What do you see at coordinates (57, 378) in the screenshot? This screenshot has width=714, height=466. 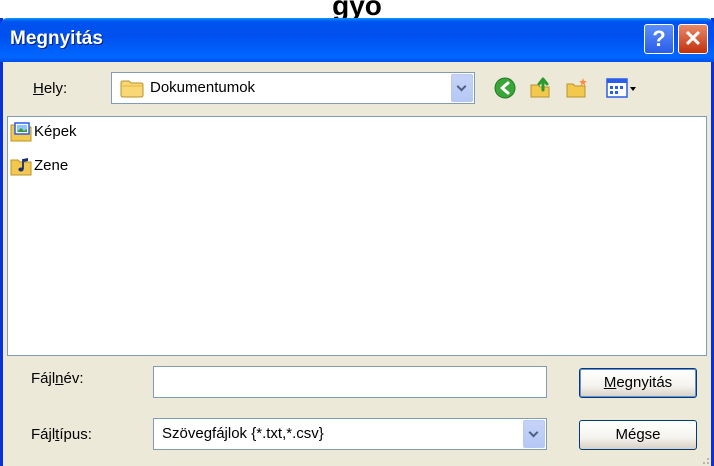 I see `filename-label: Fájlnév:` at bounding box center [57, 378].